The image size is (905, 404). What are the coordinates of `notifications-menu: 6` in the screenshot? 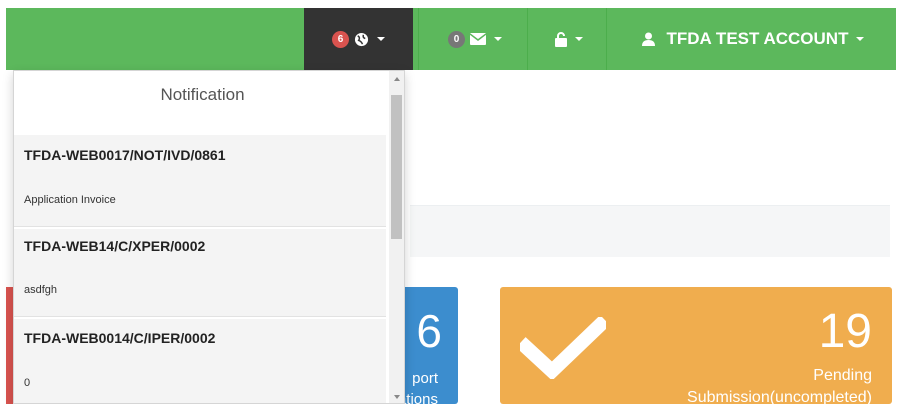 It's located at (358, 39).